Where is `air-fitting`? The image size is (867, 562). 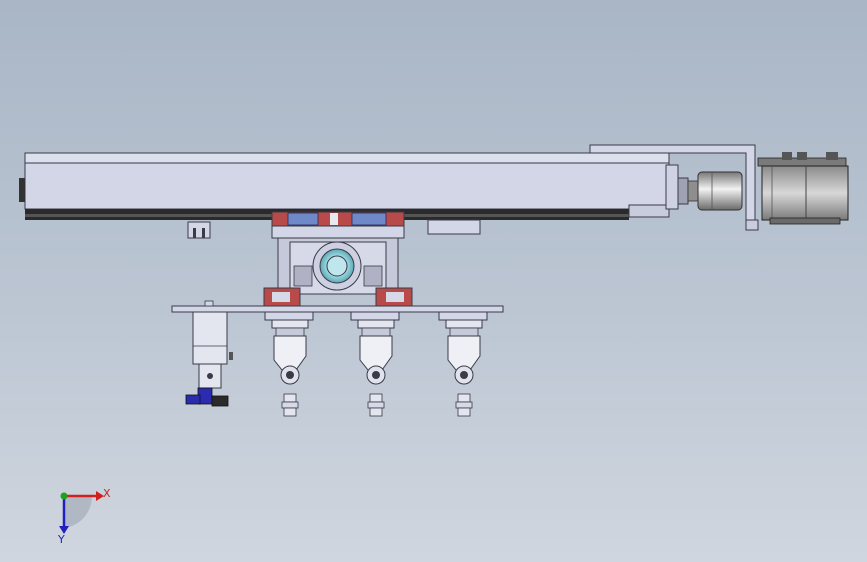
air-fitting is located at coordinates (207, 397).